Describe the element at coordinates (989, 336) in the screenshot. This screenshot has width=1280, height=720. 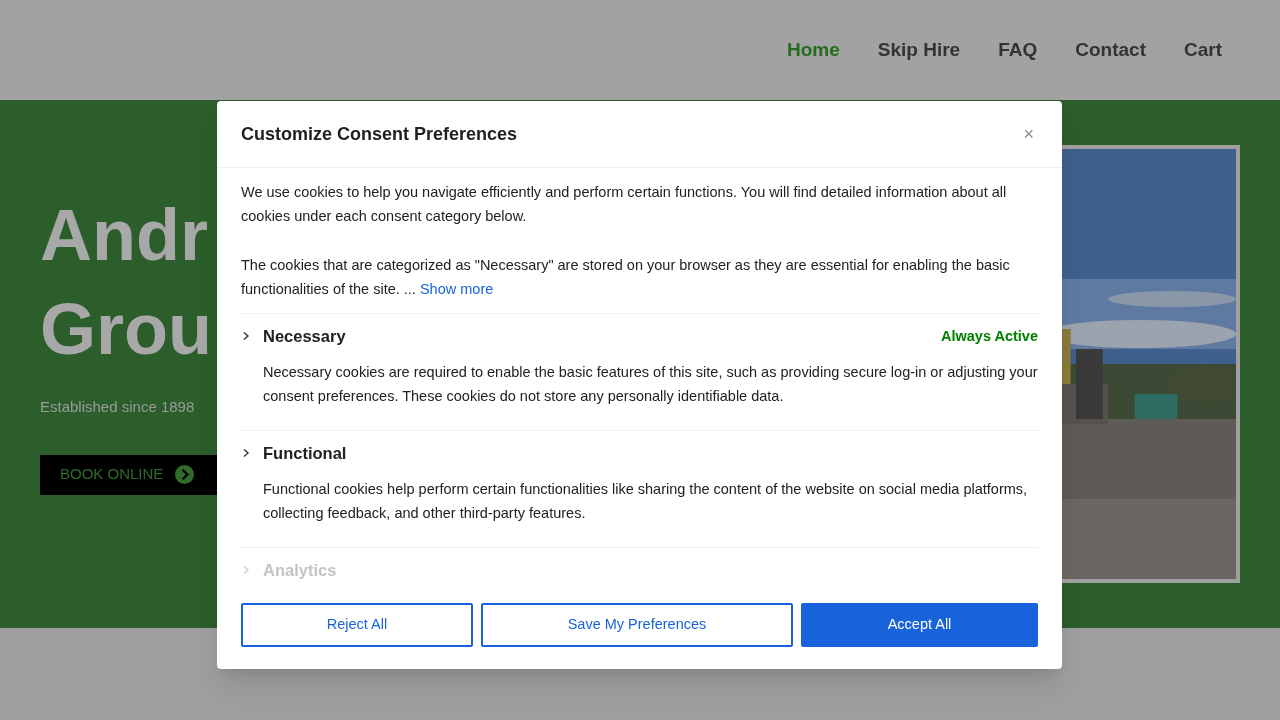
I see `always-active-label: Always Active` at that location.